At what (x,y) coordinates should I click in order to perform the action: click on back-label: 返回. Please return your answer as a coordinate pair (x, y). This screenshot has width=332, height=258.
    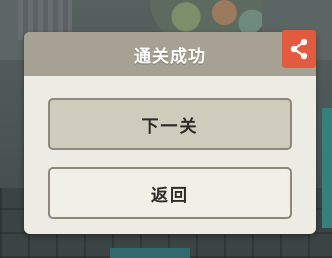
    Looking at the image, I should click on (170, 195).